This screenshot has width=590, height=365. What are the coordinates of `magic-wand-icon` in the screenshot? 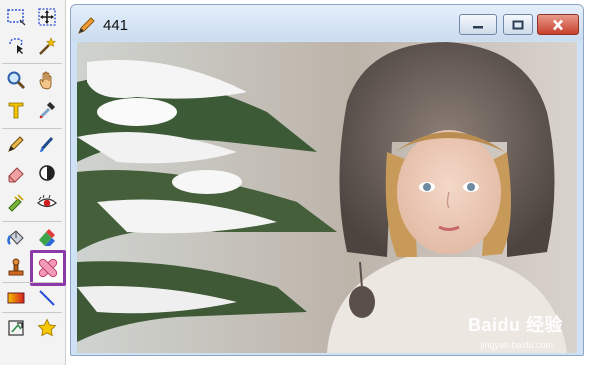 It's located at (47, 46).